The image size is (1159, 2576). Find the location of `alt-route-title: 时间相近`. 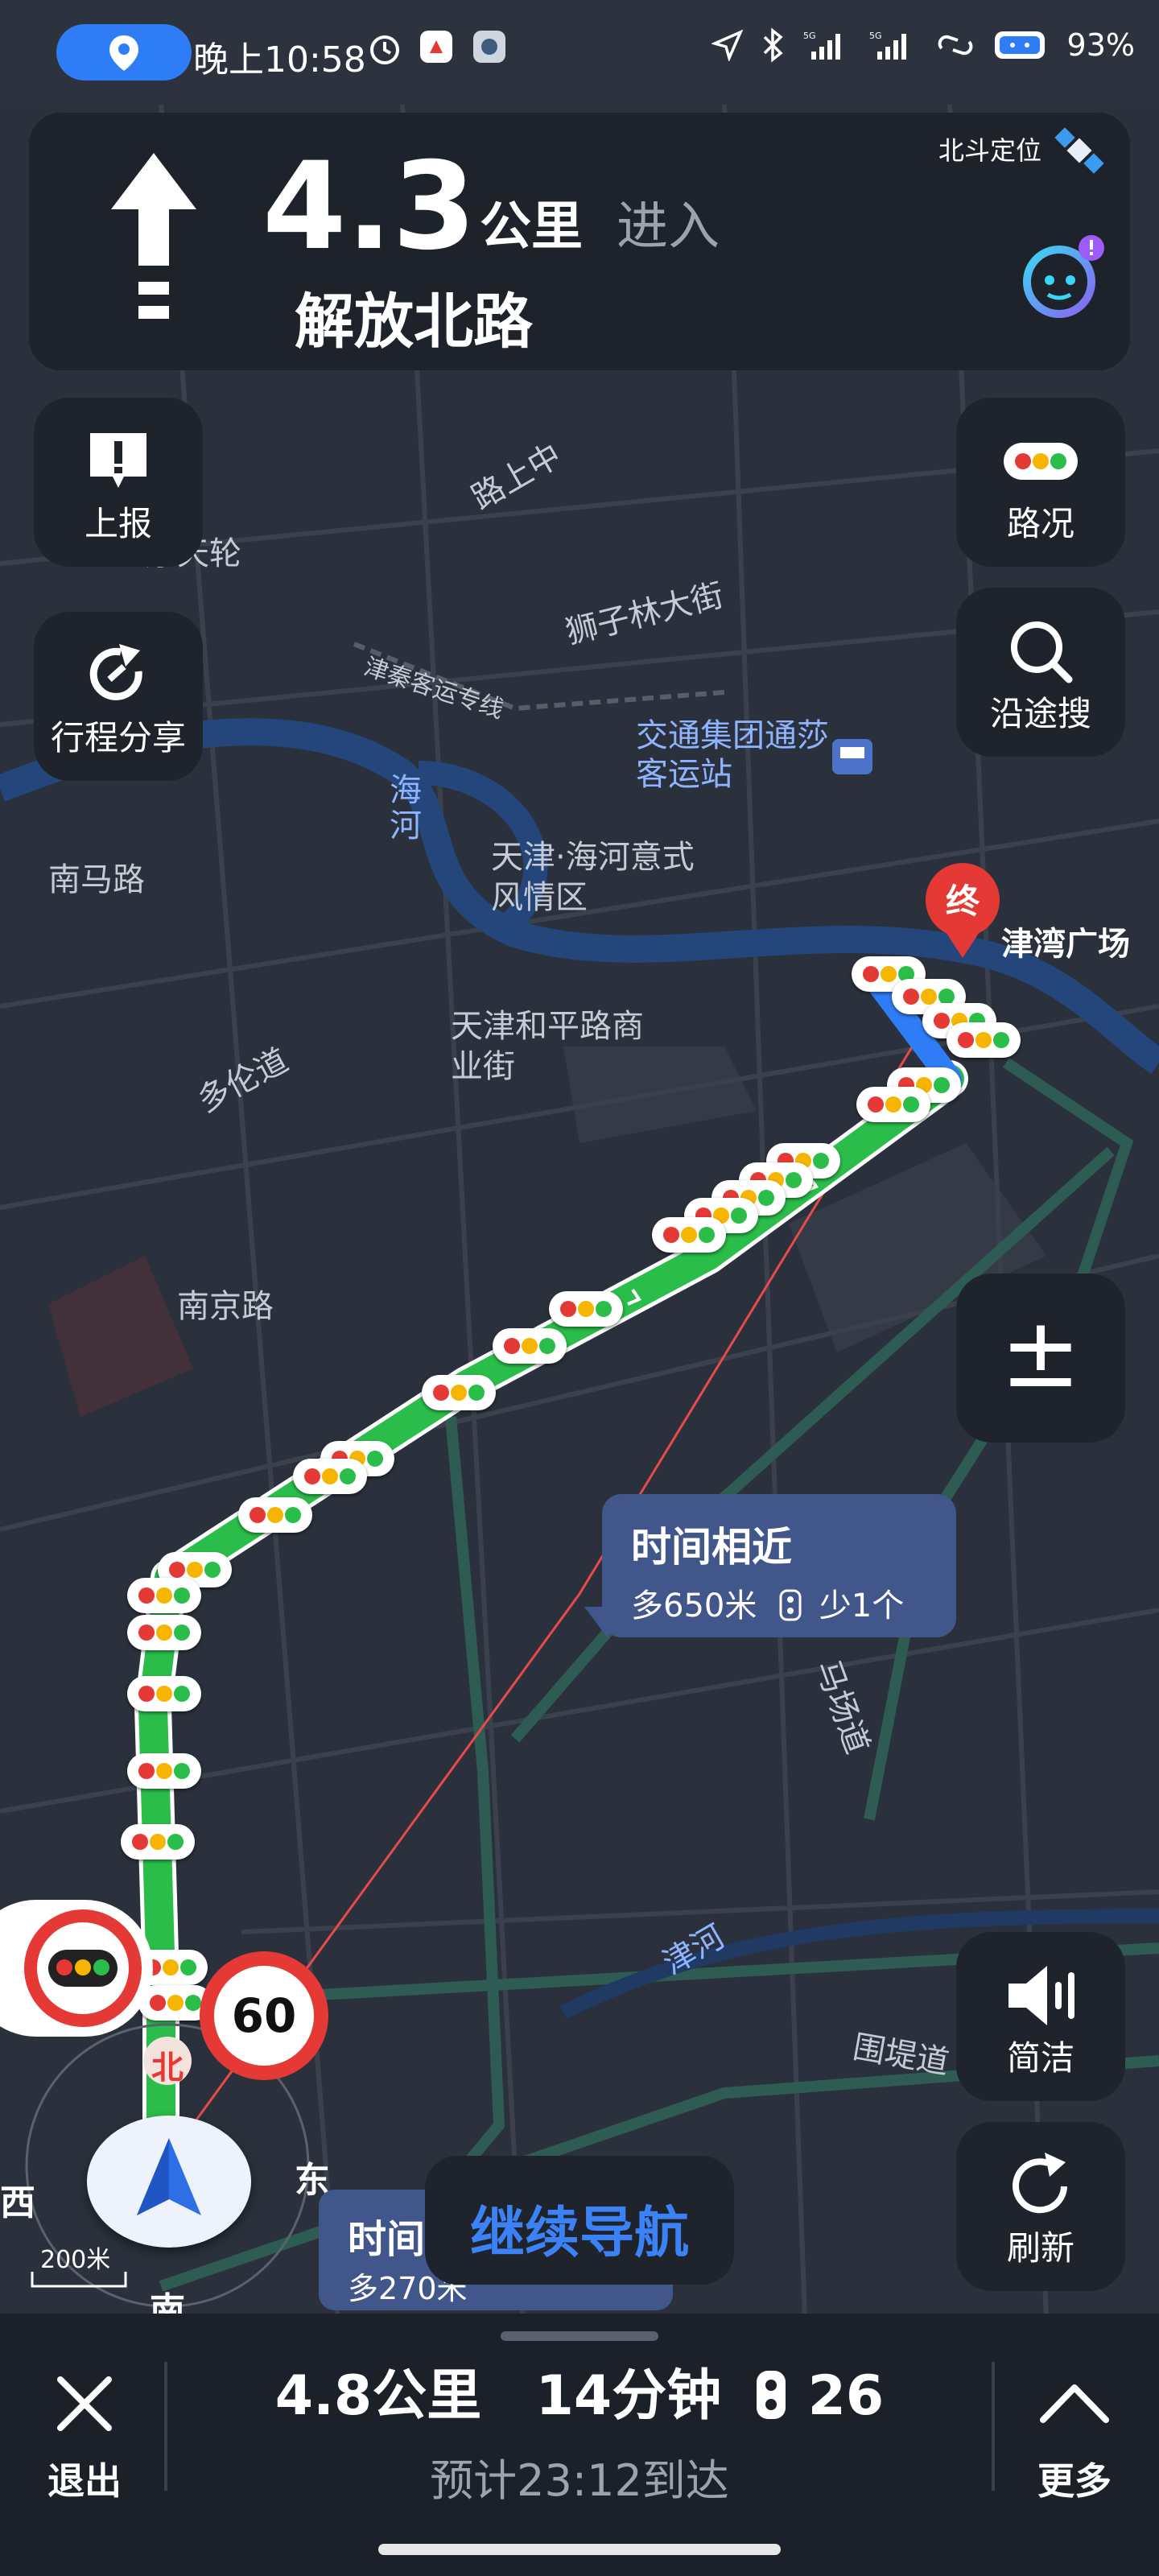

alt-route-title: 时间相近 is located at coordinates (711, 1547).